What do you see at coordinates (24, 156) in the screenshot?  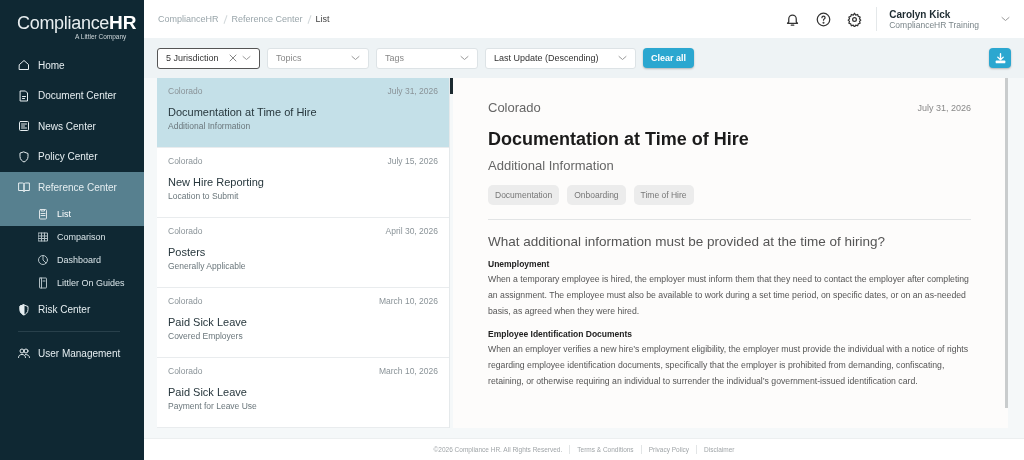 I see `shield-icon` at bounding box center [24, 156].